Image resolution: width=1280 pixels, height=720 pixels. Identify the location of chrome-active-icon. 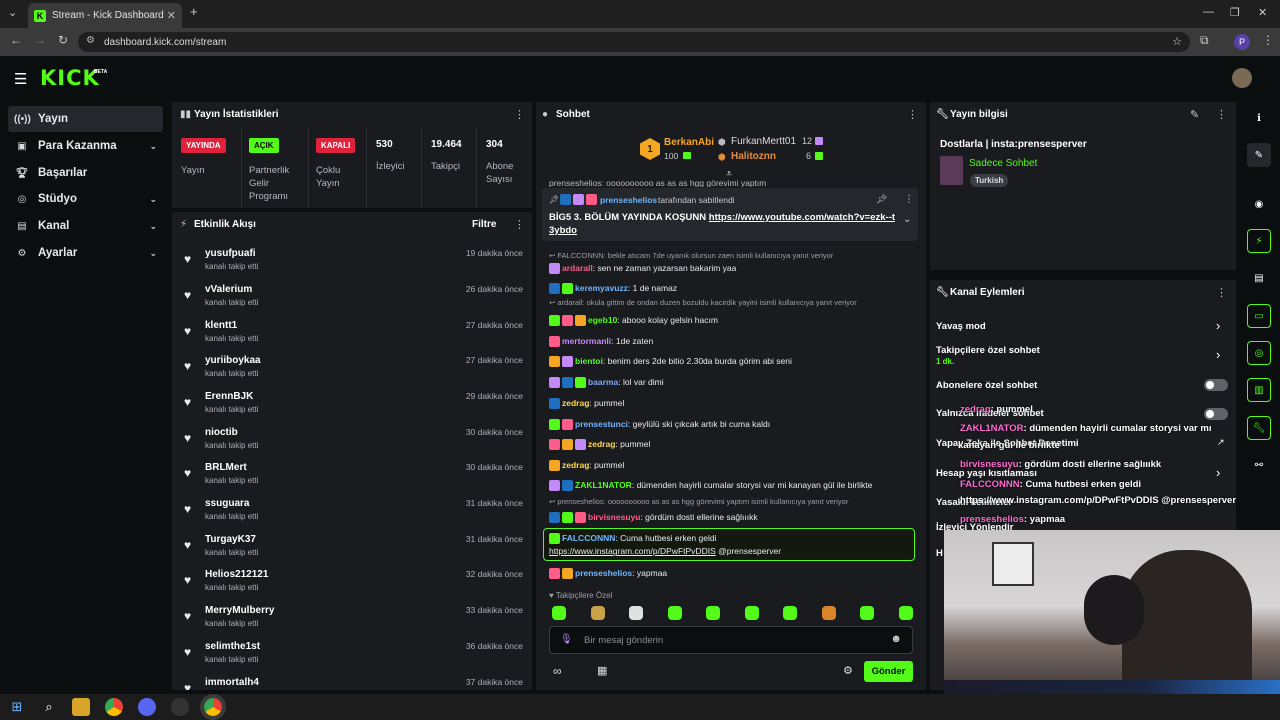
(213, 707).